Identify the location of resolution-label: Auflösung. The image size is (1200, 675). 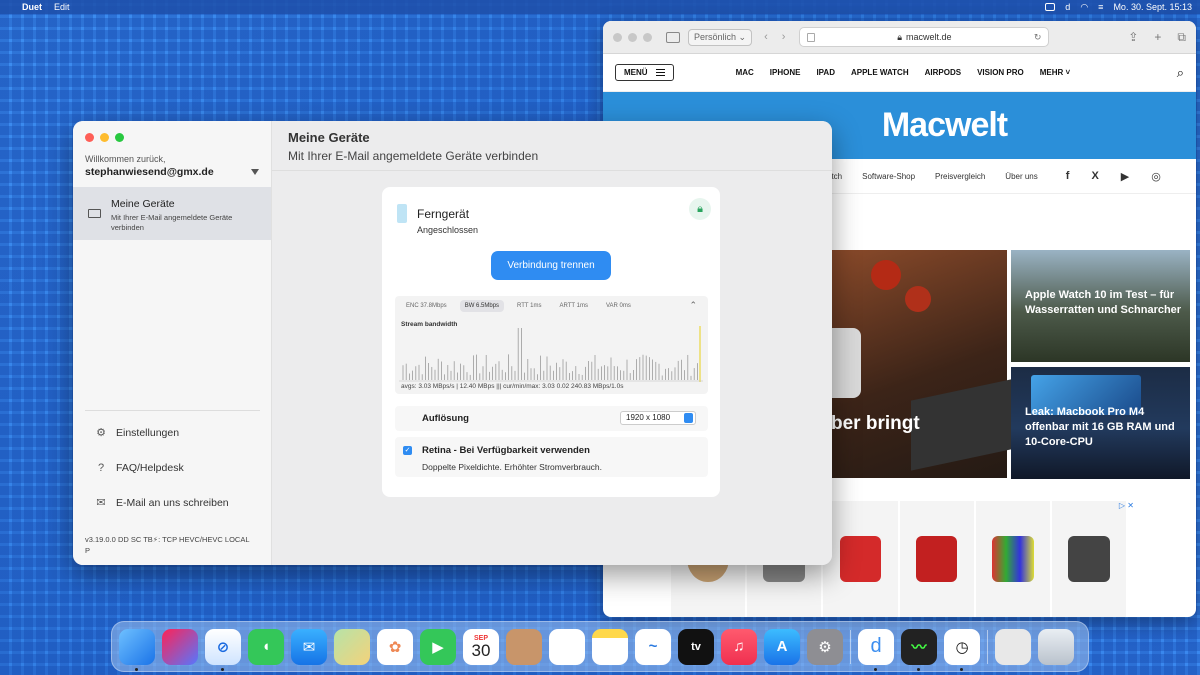
(445, 418).